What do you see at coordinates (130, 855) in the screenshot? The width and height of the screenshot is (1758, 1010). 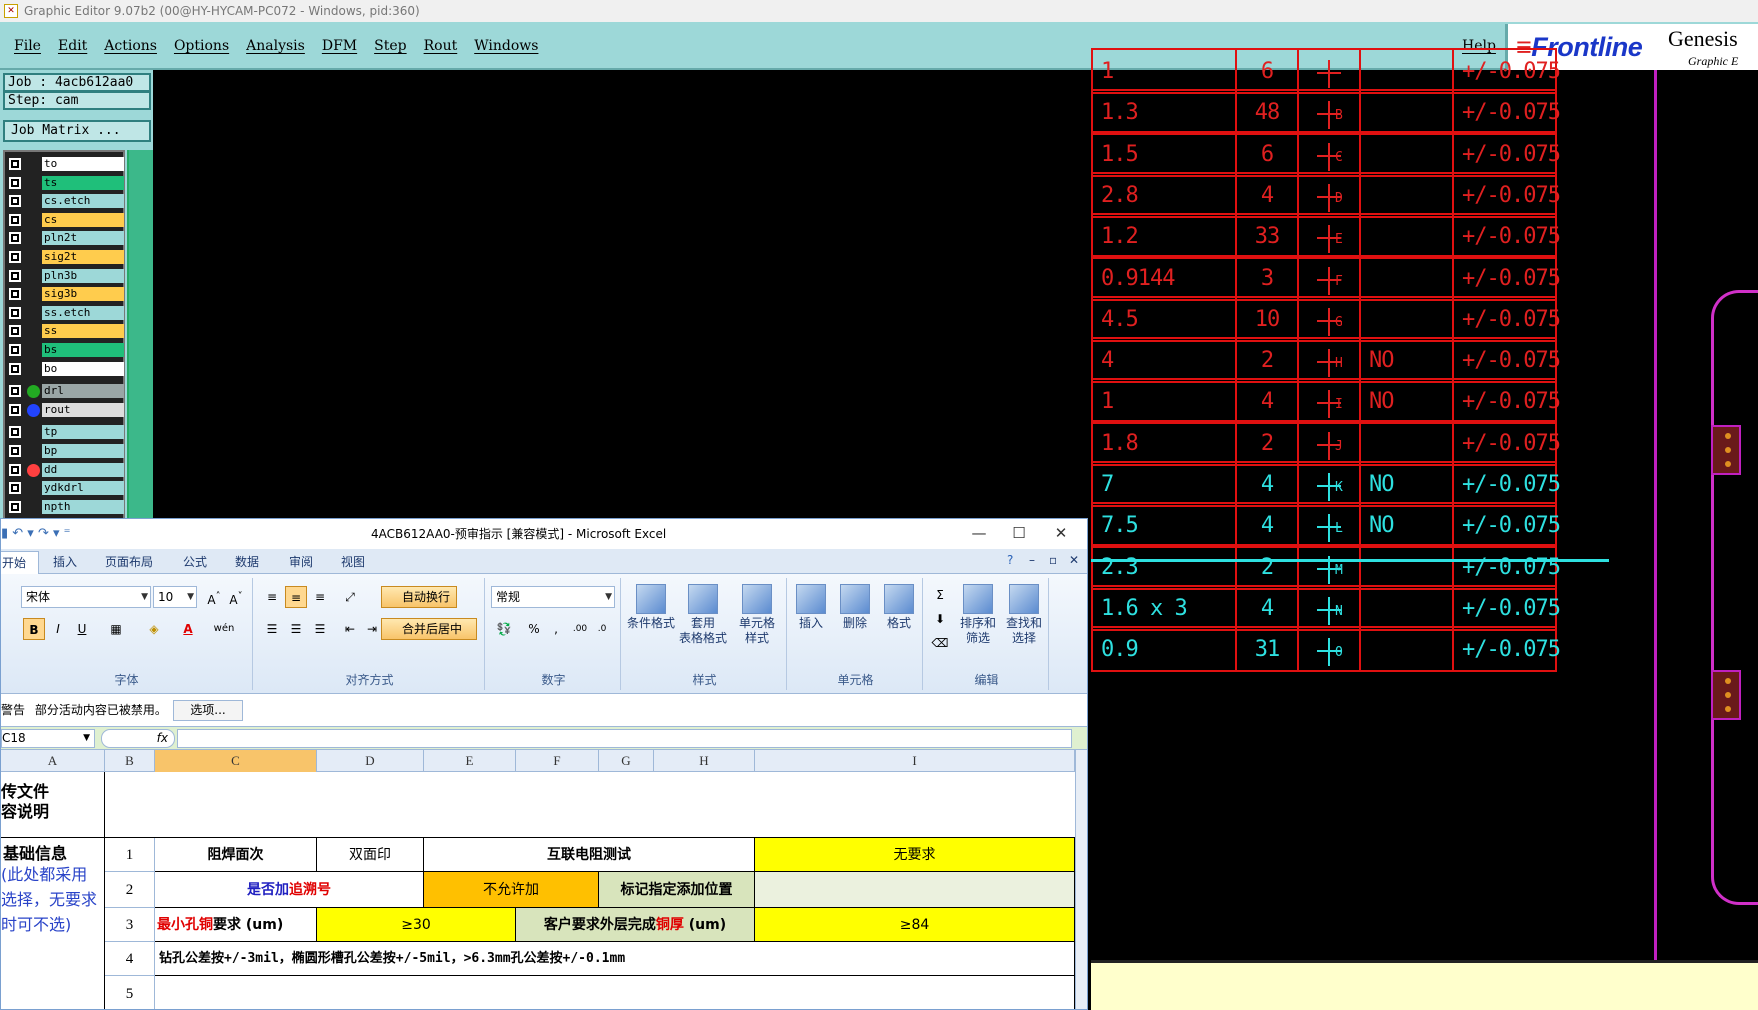 I see `row-number: 1` at bounding box center [130, 855].